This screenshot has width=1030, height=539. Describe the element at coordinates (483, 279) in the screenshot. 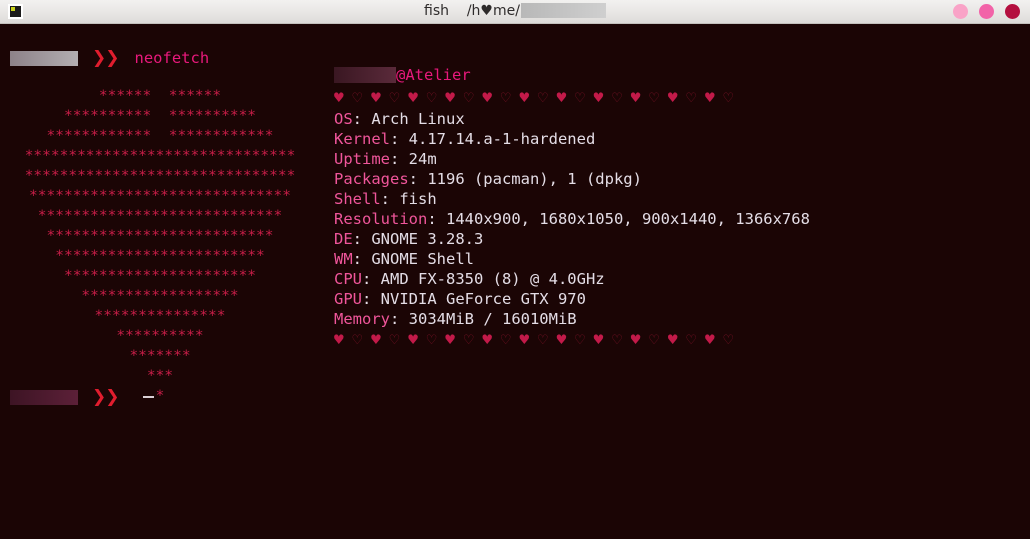

I see `neofetch-line-value: : AMD FX-8350 (8) @ 4.0GHz` at that location.